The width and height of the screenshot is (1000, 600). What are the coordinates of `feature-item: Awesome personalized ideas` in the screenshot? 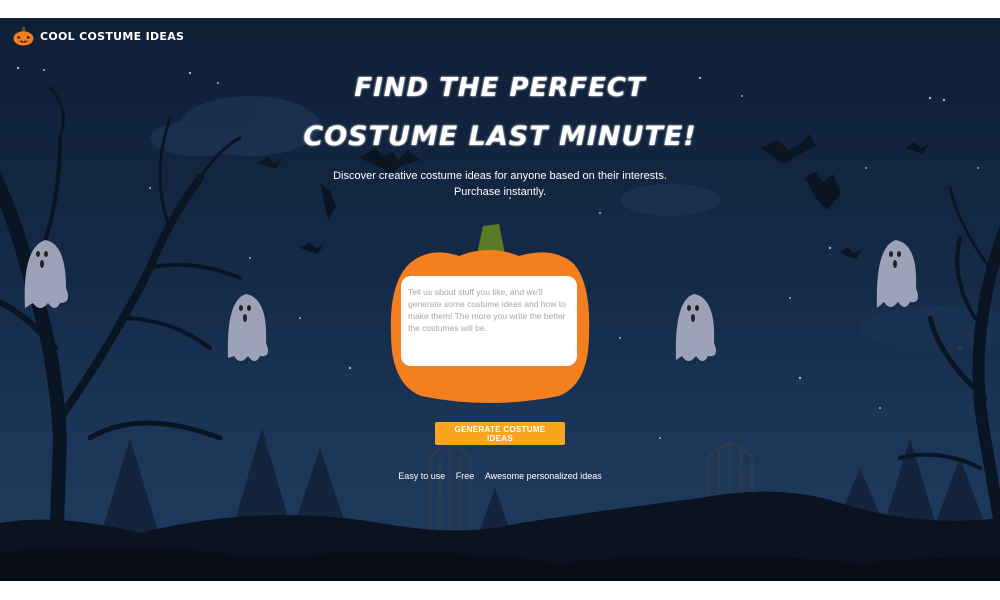 It's located at (543, 476).